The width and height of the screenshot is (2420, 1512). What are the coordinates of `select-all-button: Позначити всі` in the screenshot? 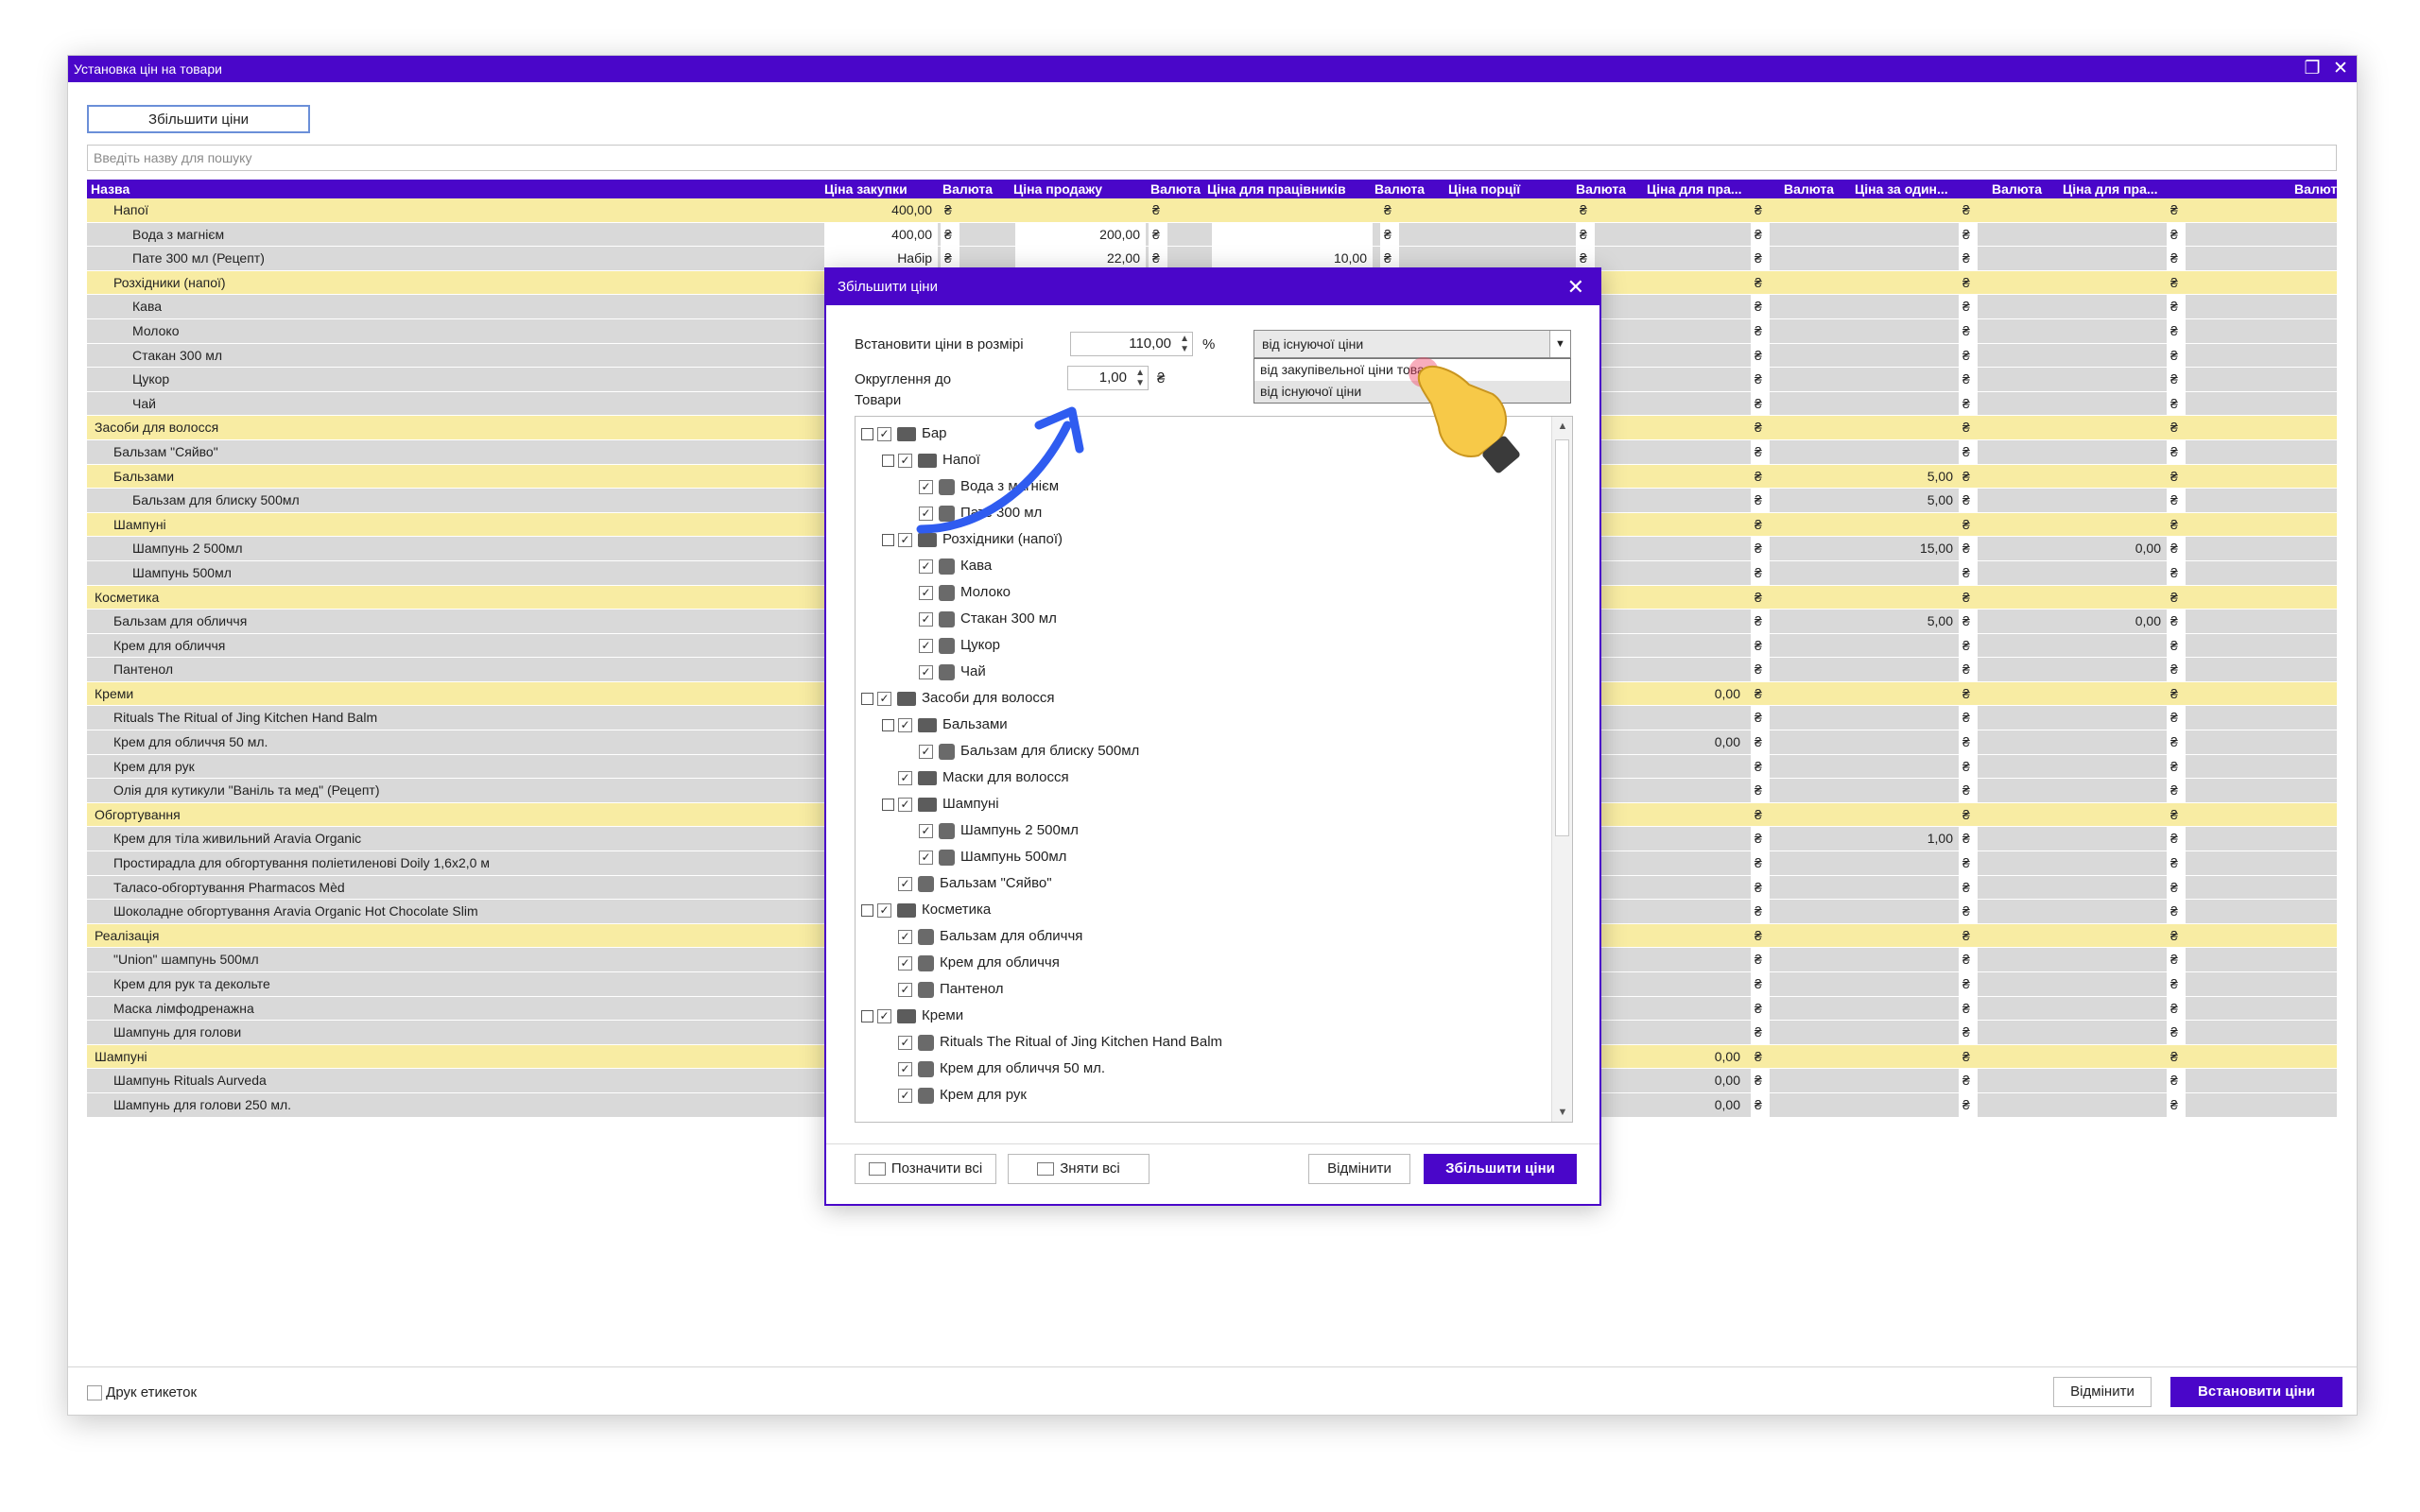 It's located at (925, 1169).